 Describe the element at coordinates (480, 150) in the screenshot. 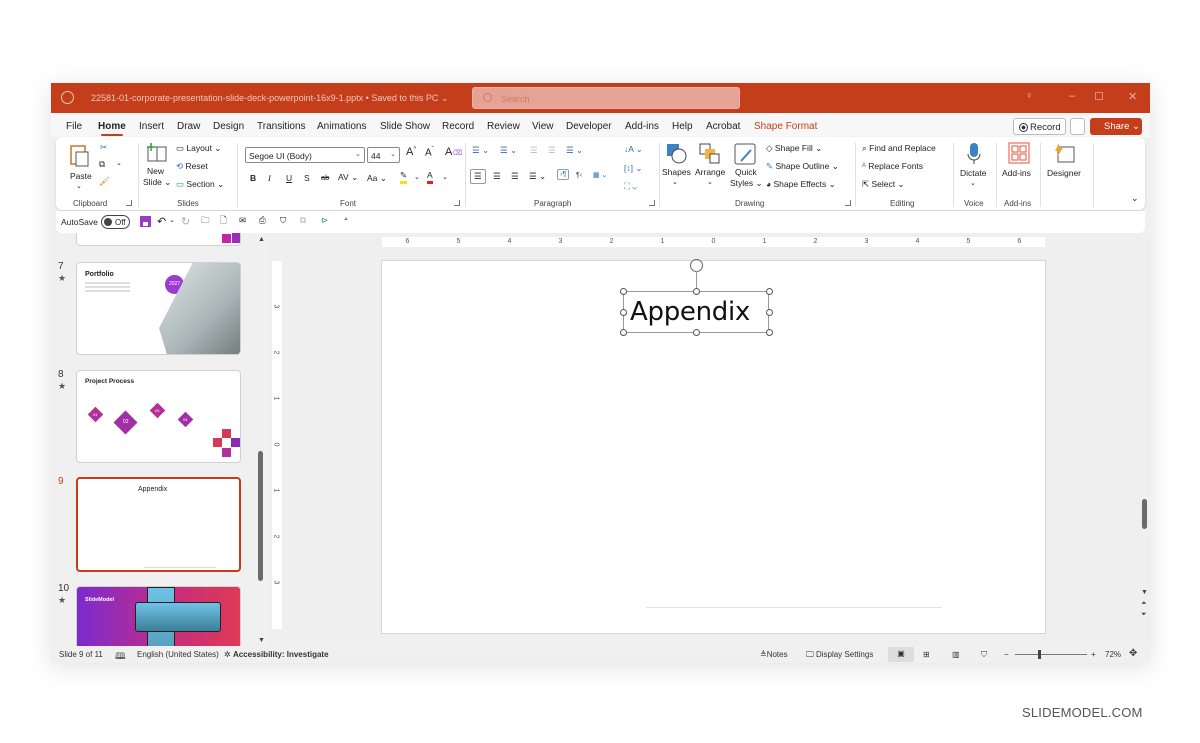

I see `bullets-icon: ☰ ⌄` at that location.